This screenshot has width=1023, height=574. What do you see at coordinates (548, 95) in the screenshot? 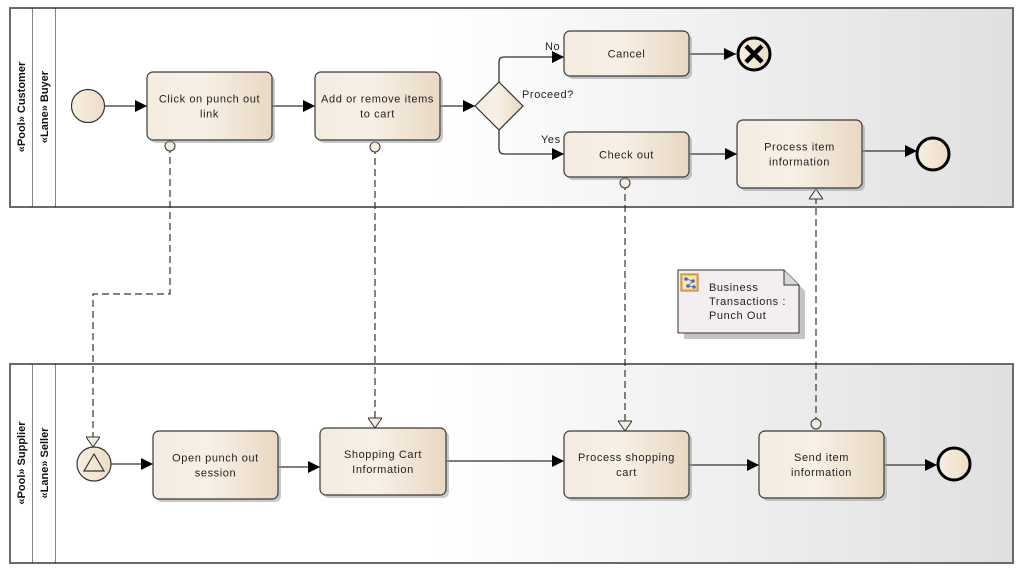
I see `gateway-label: Proceed?` at bounding box center [548, 95].